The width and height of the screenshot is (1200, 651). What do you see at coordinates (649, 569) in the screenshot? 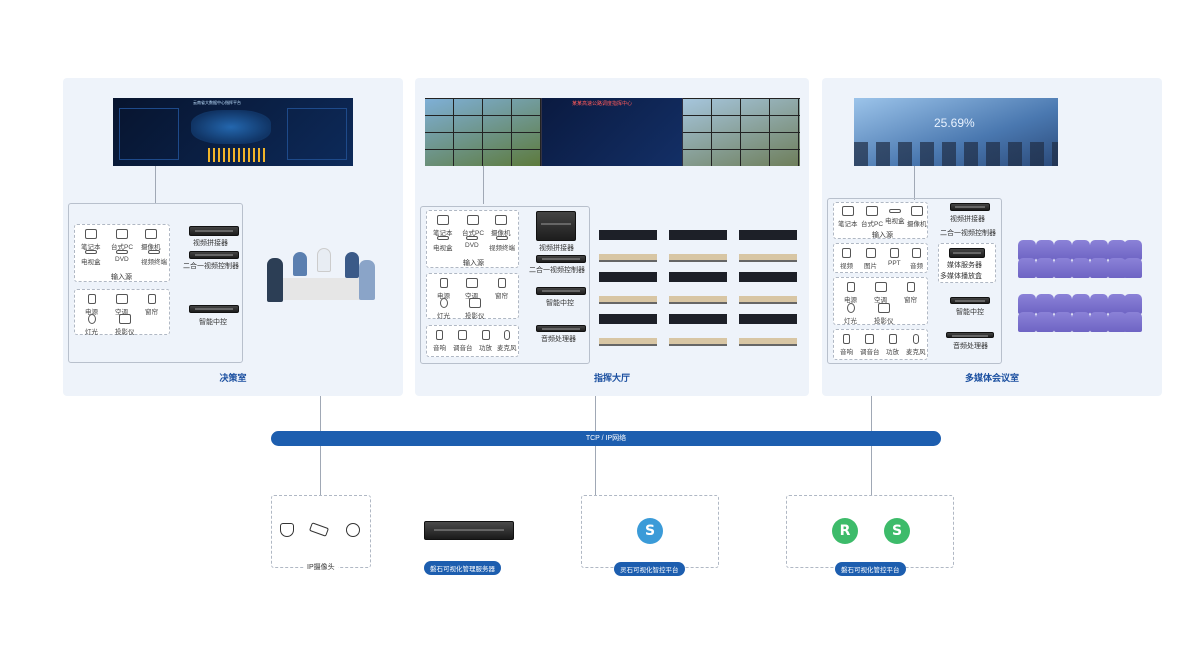
I see `lingshi-platform-label: 灵石可视化智控平台` at bounding box center [649, 569].